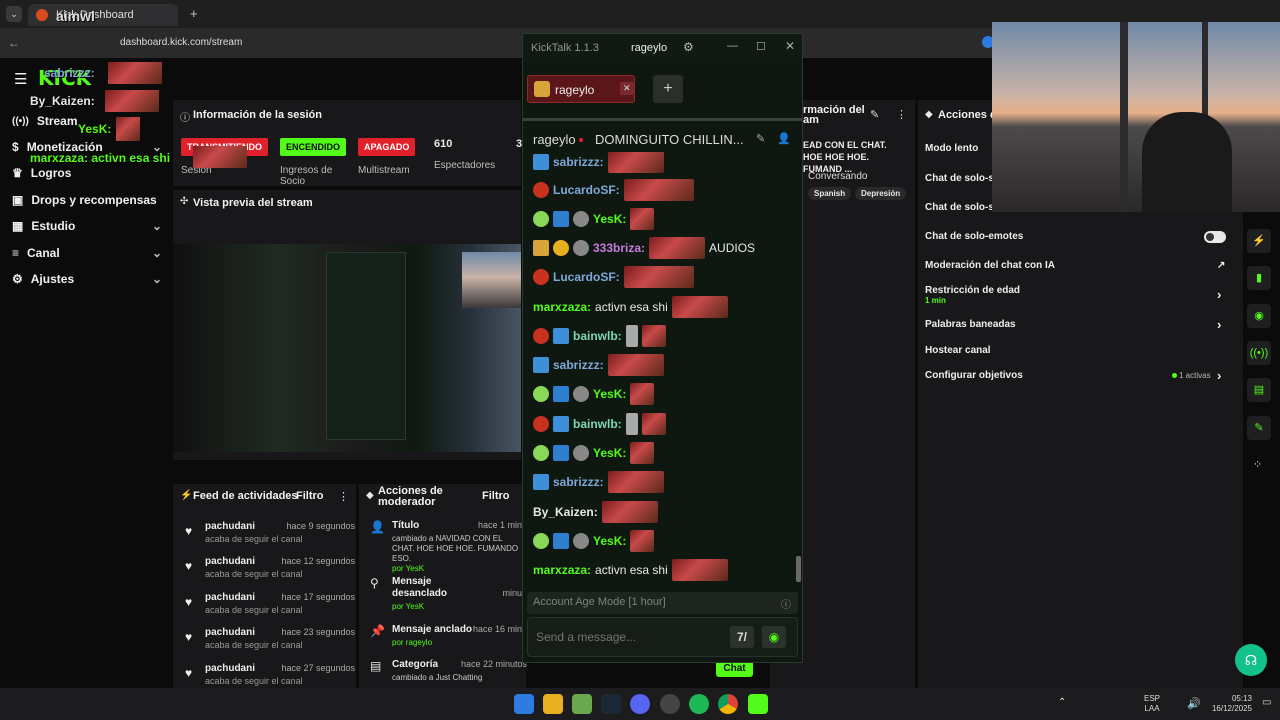 This screenshot has width=1280, height=720. Describe the element at coordinates (1215, 237) in the screenshot. I see `emotes-only-toggle` at that location.